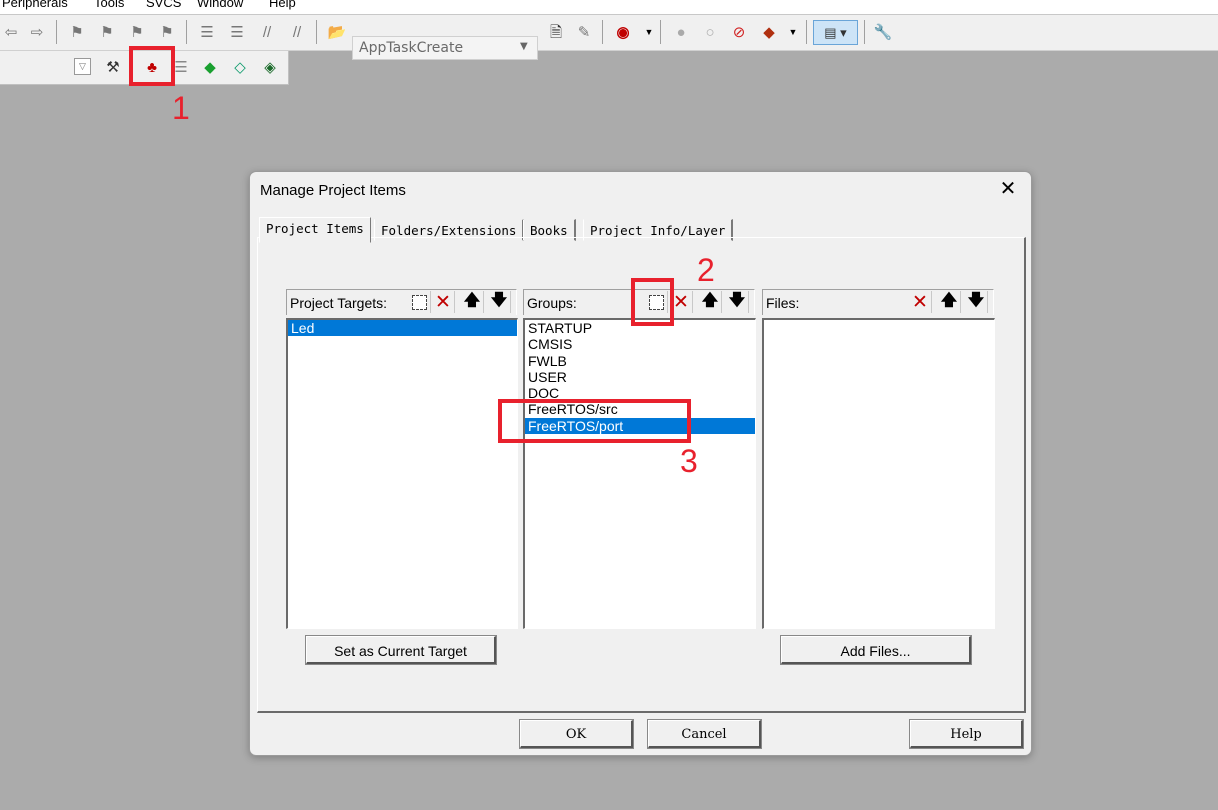 Image resolution: width=1218 pixels, height=810 pixels. Describe the element at coordinates (113, 67) in the screenshot. I see `target-options-icon: ⚒` at that location.